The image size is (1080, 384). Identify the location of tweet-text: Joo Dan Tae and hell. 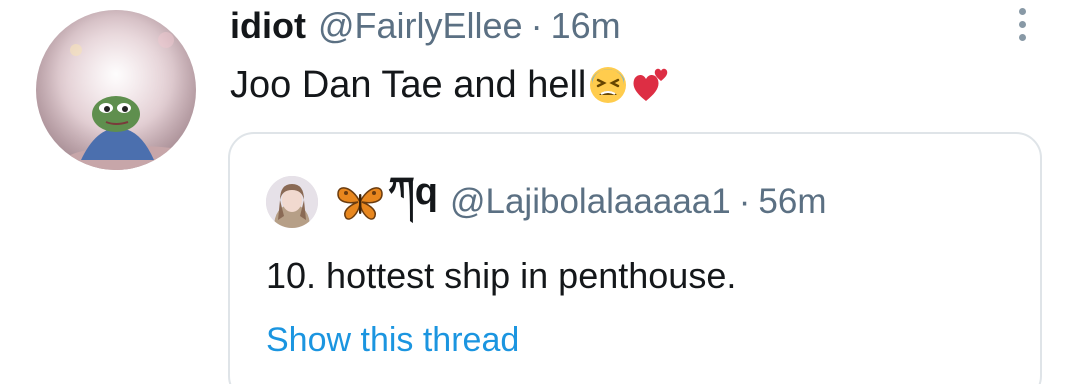
(450, 85).